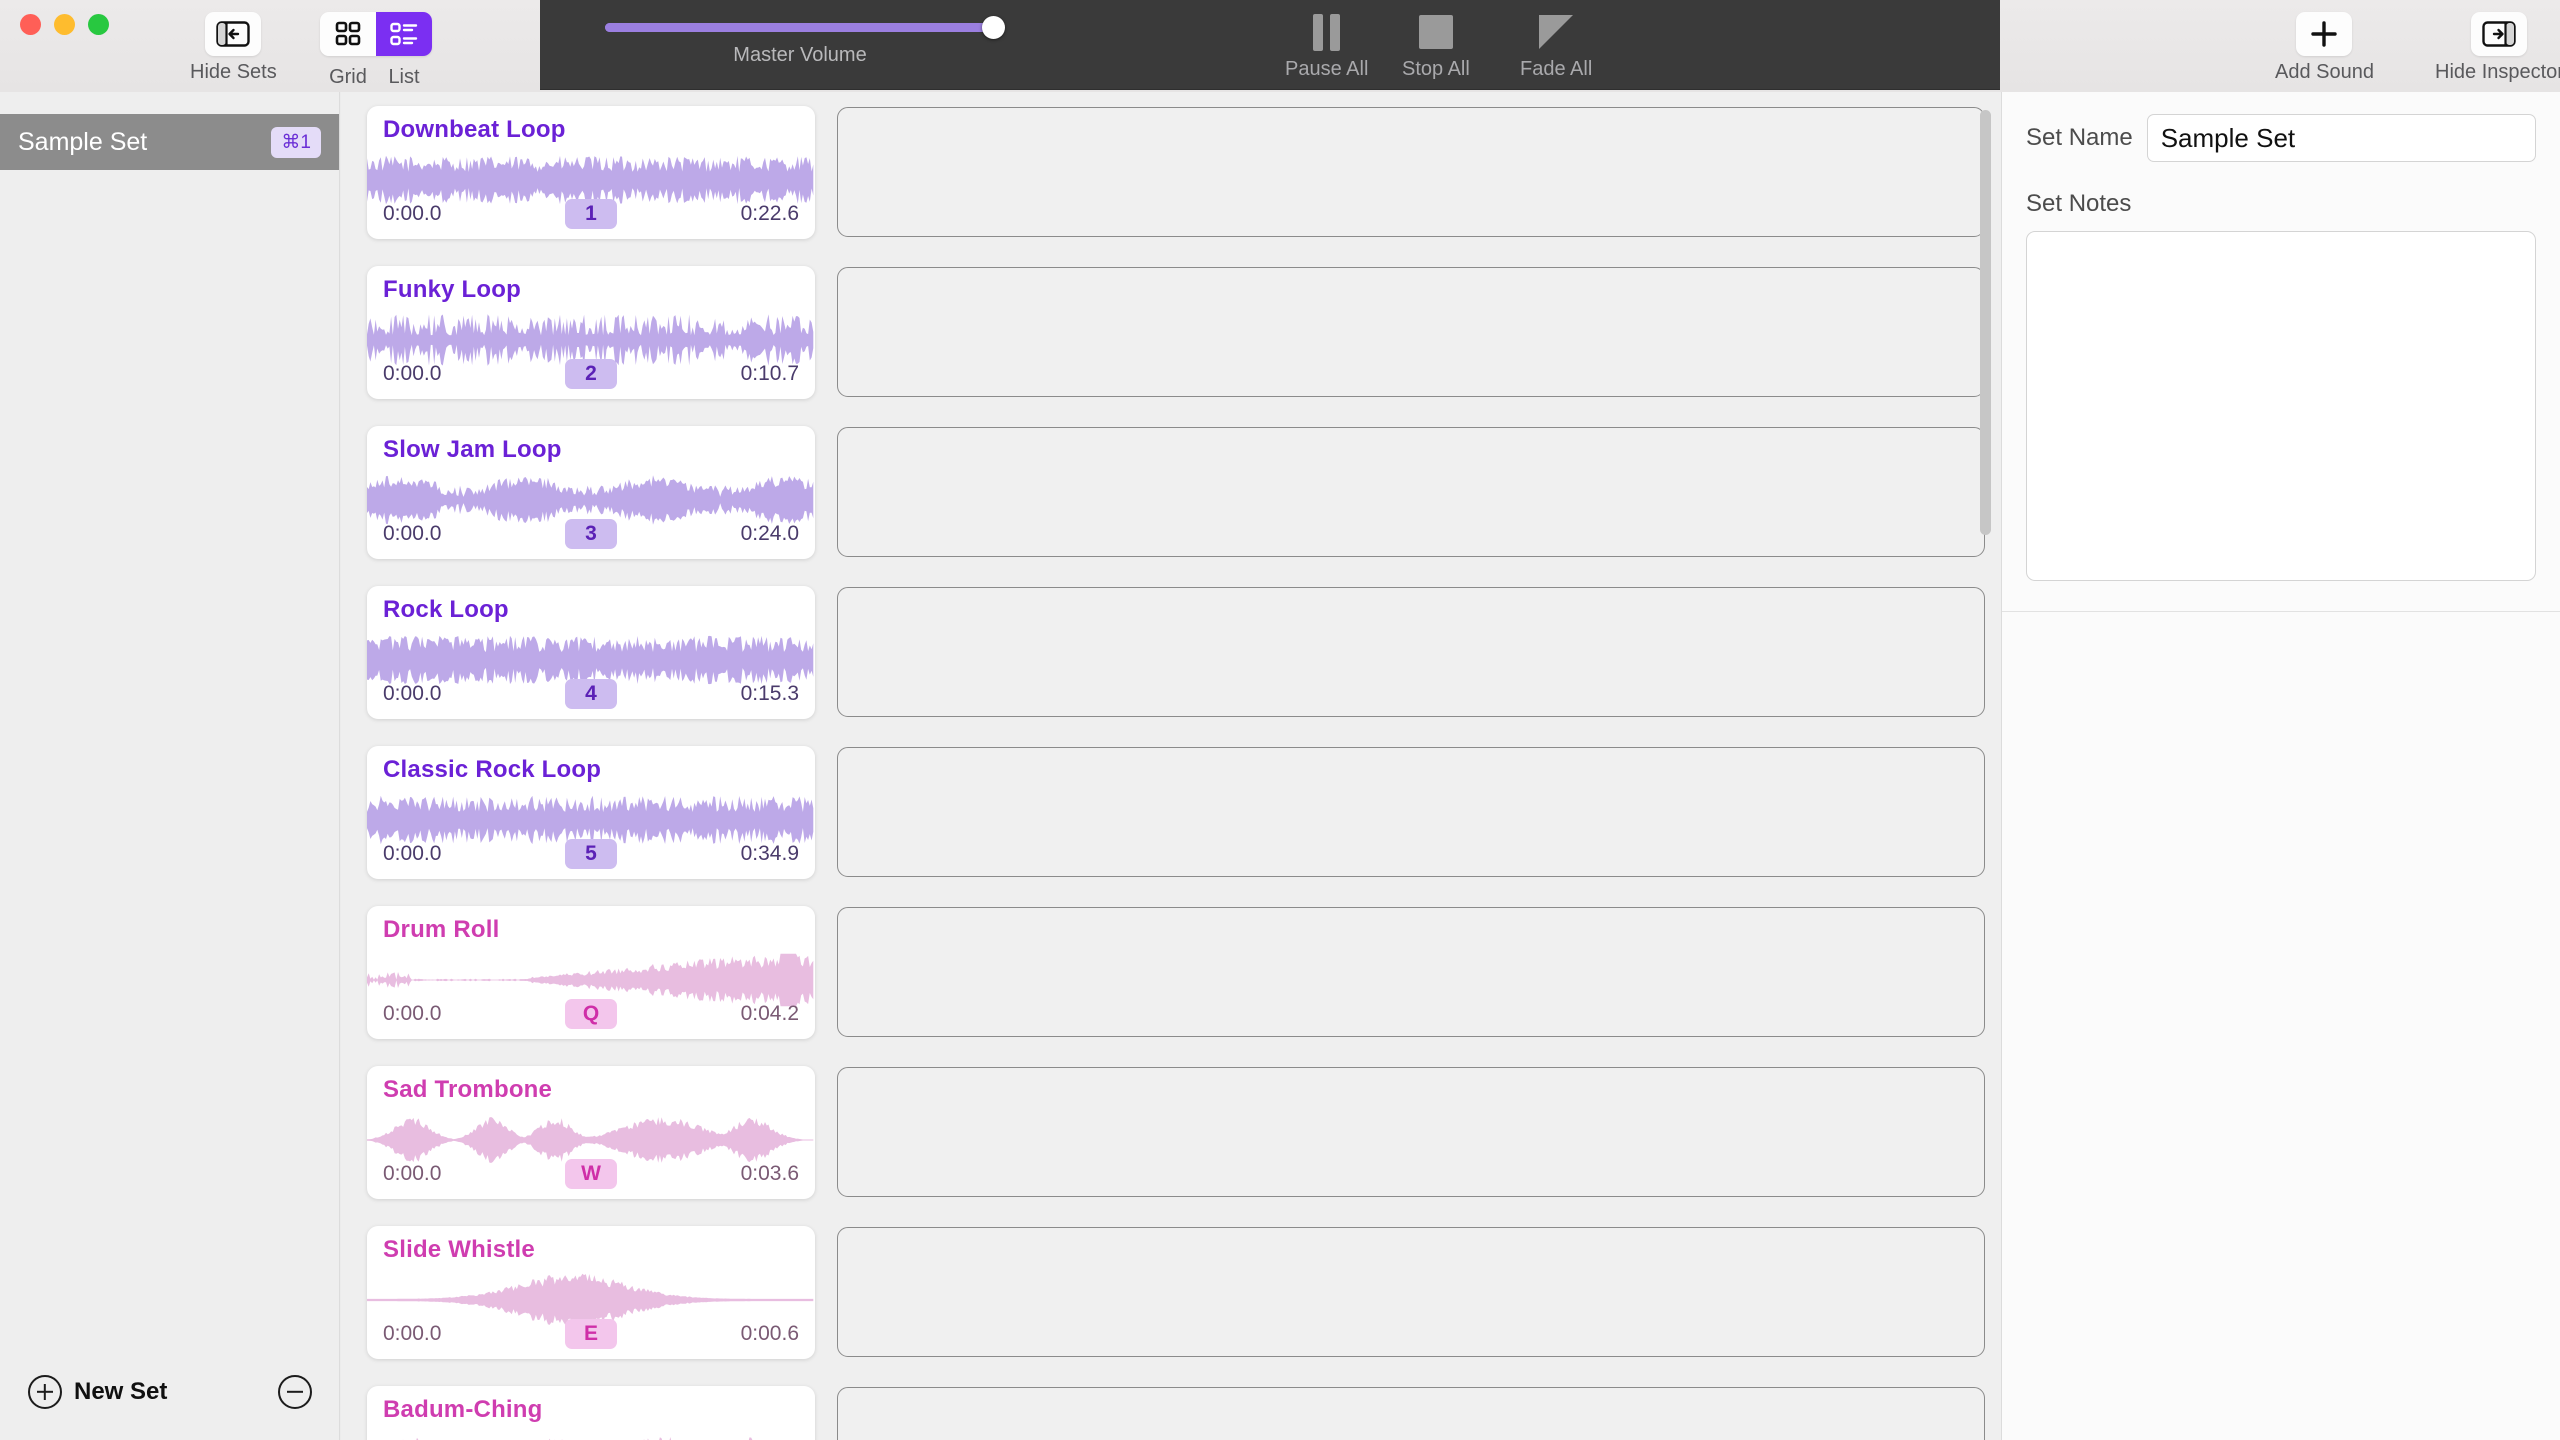  I want to click on grid-icon, so click(348, 33).